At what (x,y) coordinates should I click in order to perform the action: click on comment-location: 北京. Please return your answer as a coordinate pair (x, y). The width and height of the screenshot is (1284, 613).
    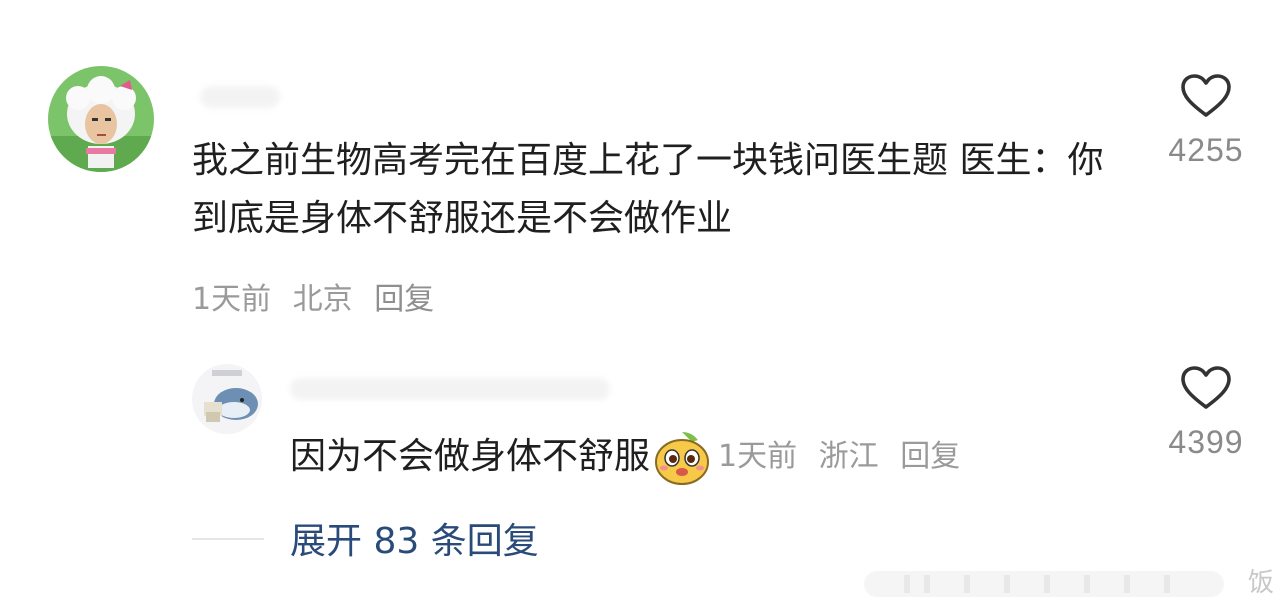
    Looking at the image, I should click on (322, 299).